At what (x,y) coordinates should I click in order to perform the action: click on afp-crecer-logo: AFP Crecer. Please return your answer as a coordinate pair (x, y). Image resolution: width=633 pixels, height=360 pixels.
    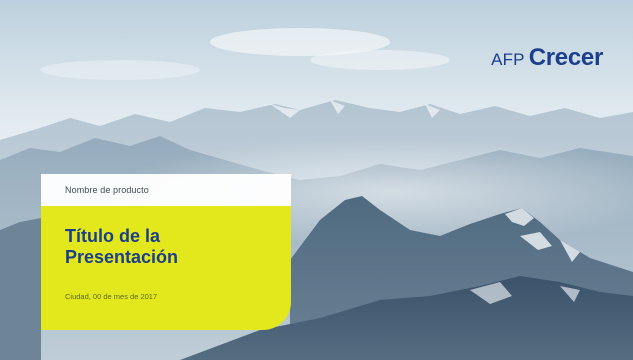
    Looking at the image, I should click on (547, 58).